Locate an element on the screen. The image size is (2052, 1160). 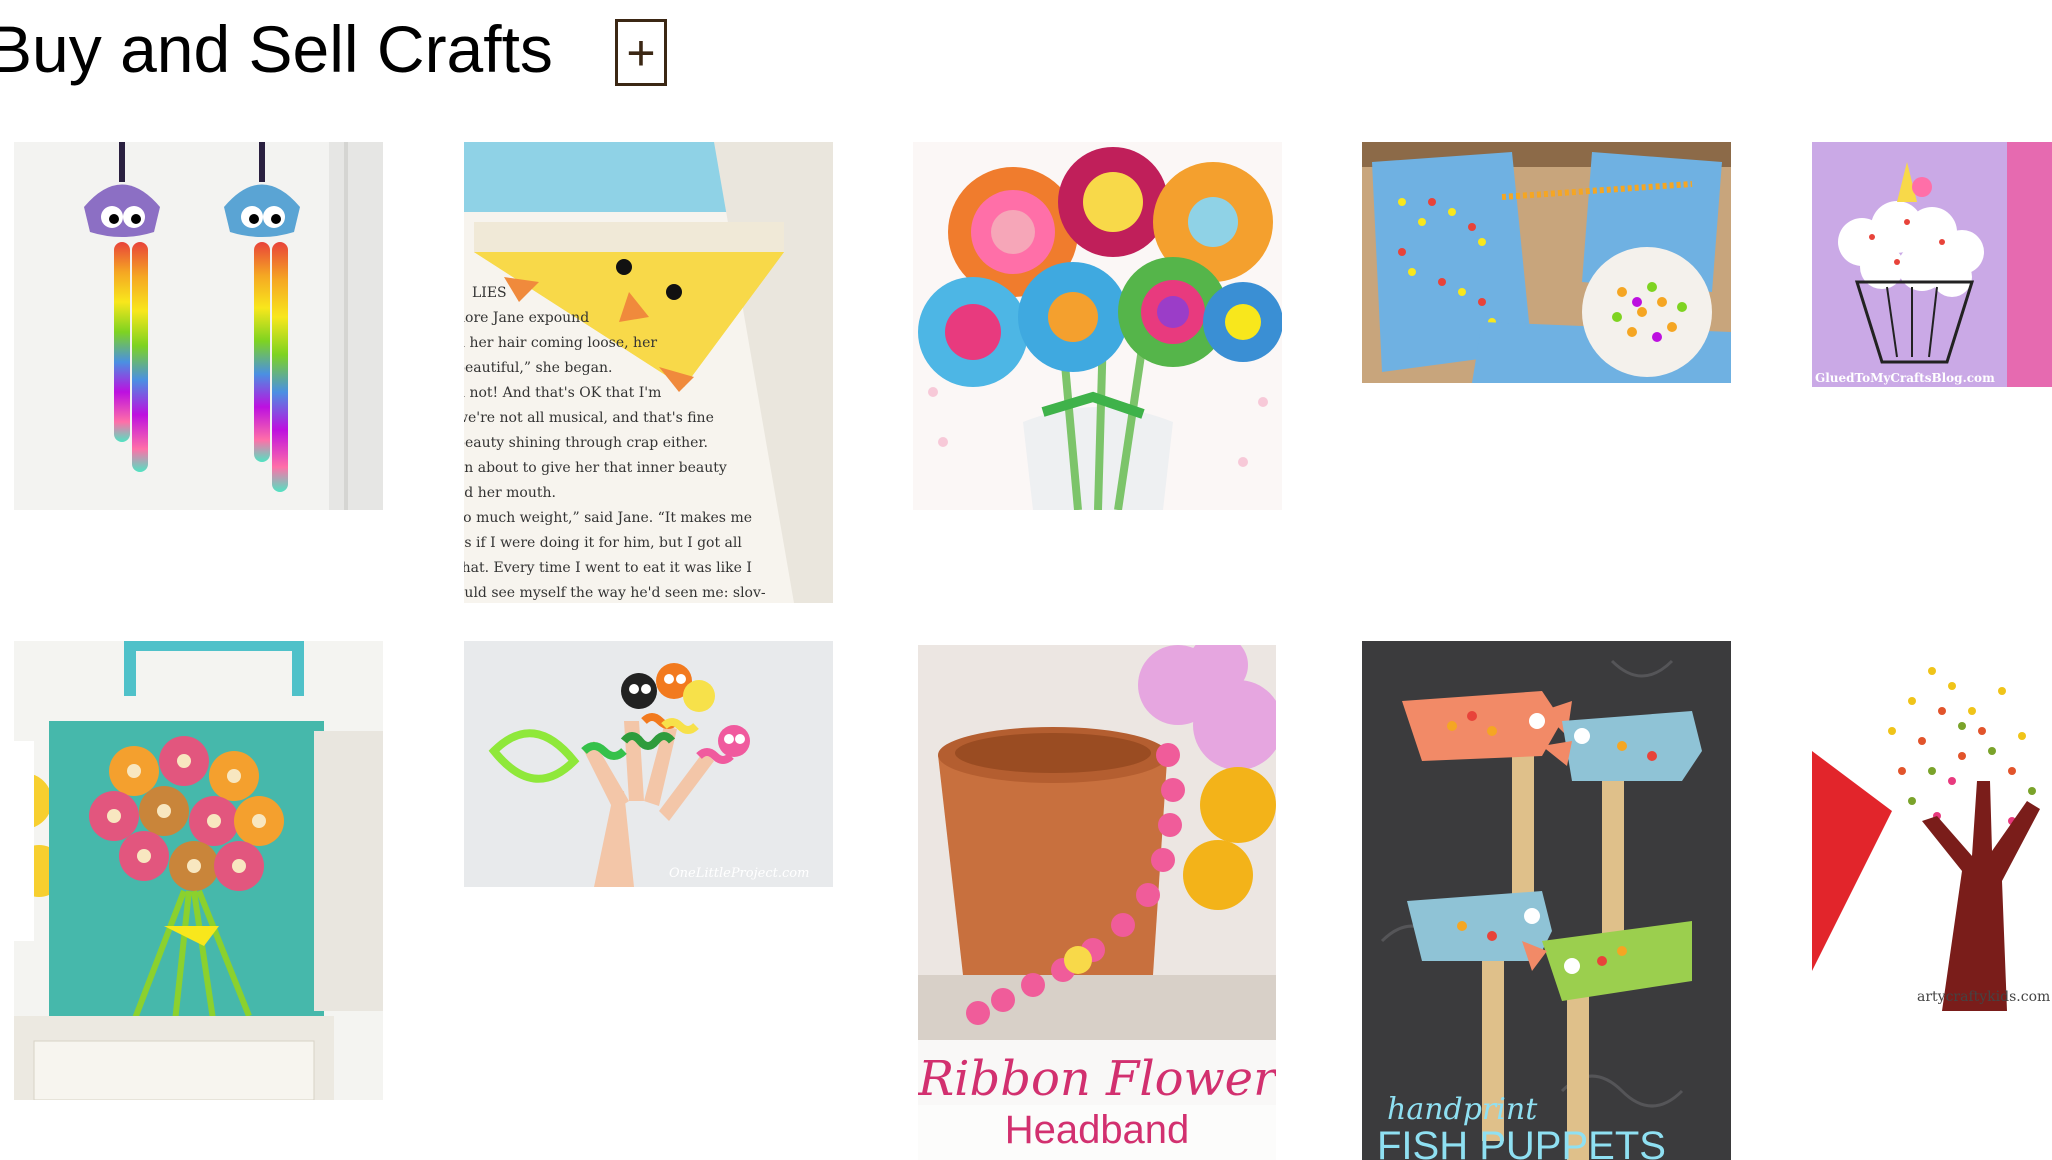
image-tile-egg-carton-jellyfish is located at coordinates (198, 326).